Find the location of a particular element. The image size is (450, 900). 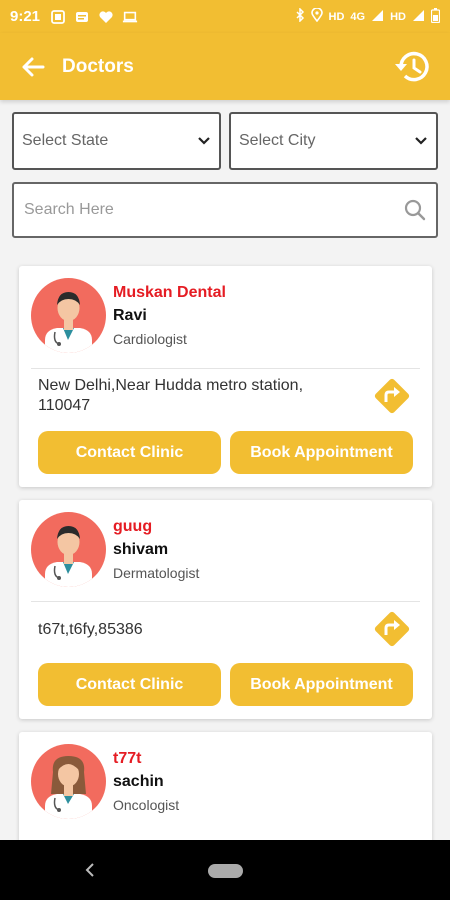

city-select: Select City is located at coordinates (333, 141).